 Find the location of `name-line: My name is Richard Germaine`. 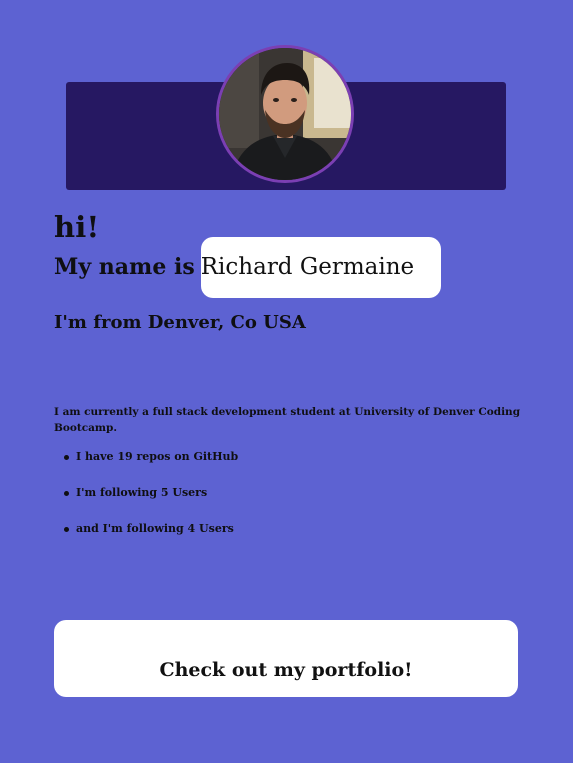

name-line: My name is Richard Germaine is located at coordinates (247, 267).